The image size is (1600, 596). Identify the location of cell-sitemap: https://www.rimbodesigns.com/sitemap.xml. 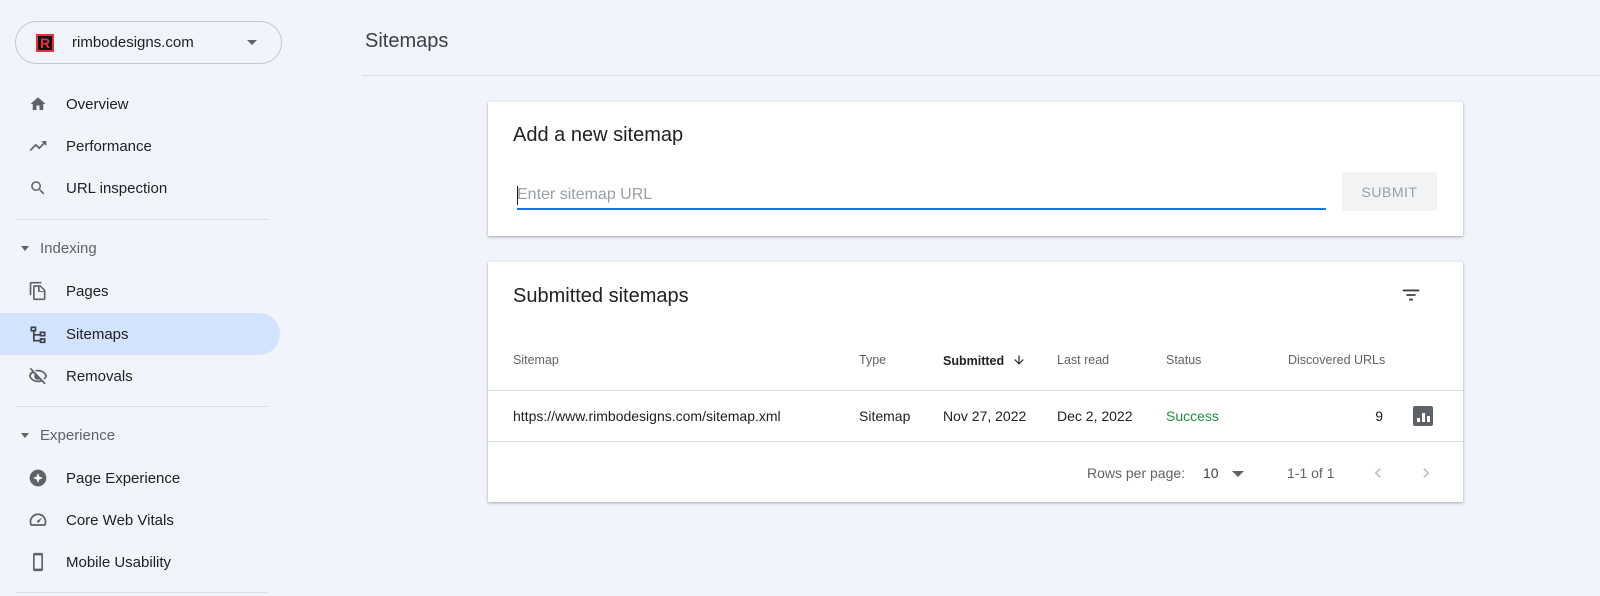
(647, 416).